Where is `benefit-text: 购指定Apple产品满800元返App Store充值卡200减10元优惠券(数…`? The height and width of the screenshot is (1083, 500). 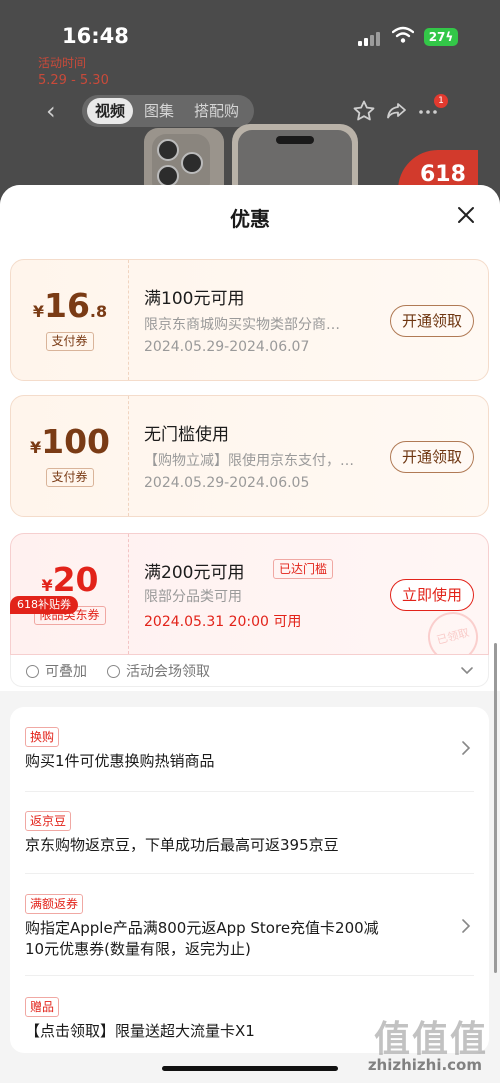
benefit-text: 购指定Apple产品满800元返App Store充值卡200减10元优惠券(数… is located at coordinates (202, 938).